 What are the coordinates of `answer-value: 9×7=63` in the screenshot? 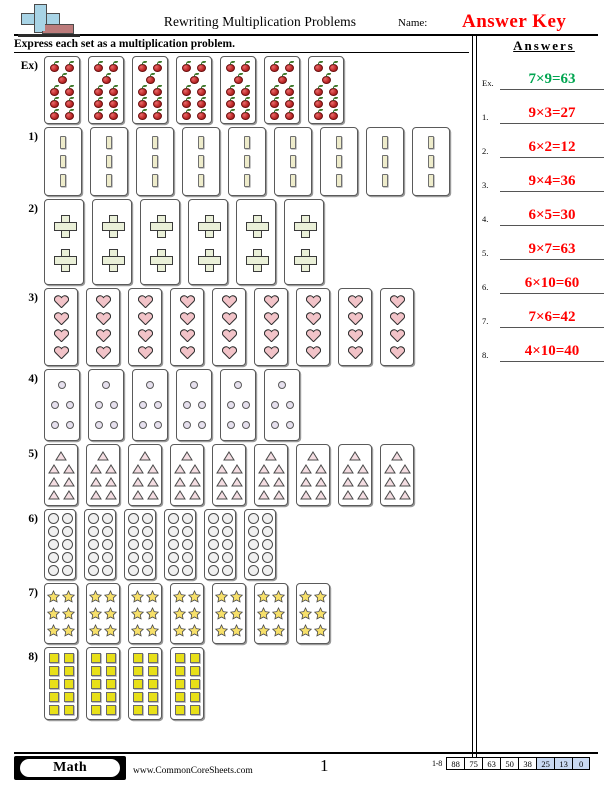 It's located at (552, 249).